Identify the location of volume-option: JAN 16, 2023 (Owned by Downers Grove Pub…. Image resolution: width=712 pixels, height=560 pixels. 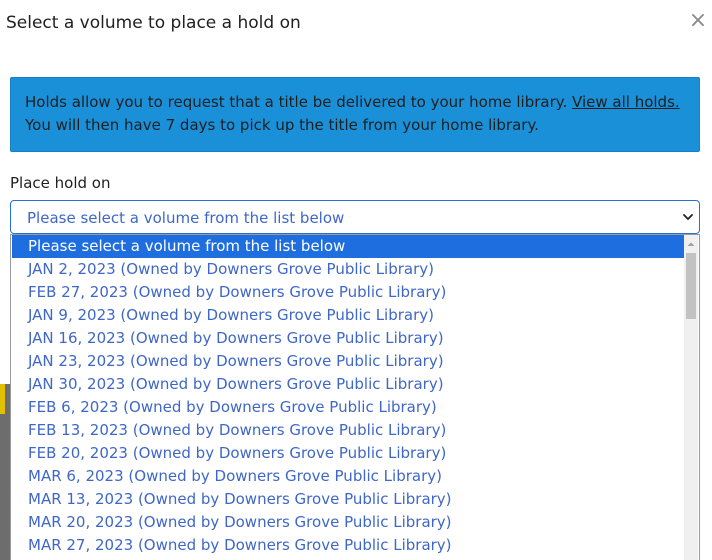
(348, 338).